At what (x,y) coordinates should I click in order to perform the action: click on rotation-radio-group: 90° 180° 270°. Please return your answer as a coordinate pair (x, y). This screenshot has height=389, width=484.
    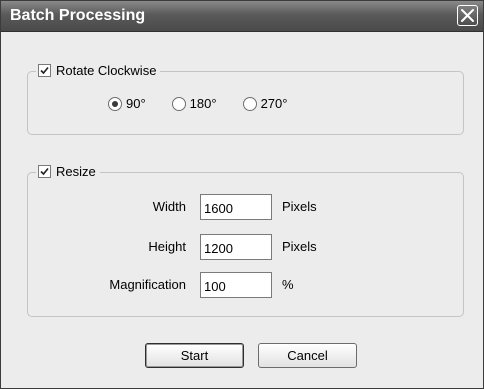
    Looking at the image, I should click on (210, 103).